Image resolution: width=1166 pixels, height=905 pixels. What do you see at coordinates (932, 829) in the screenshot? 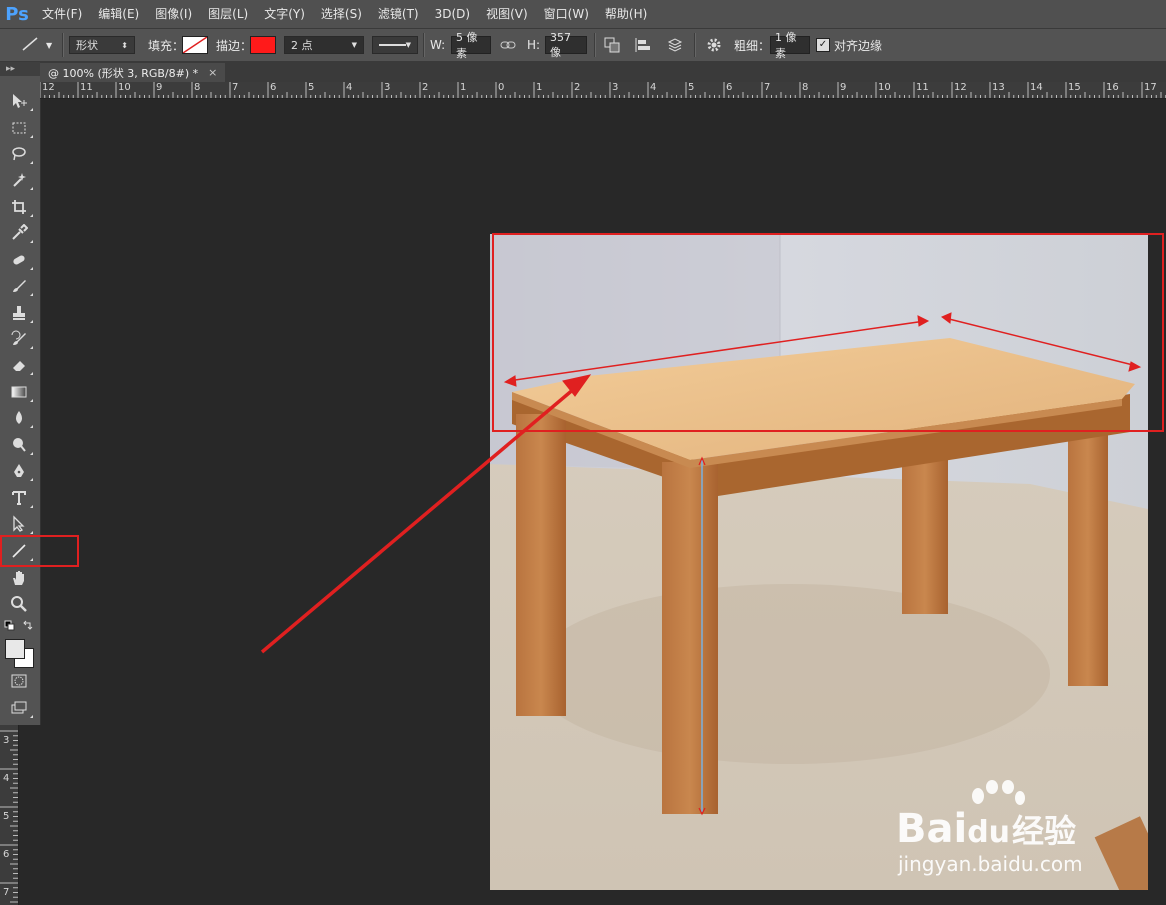
I see `baidu-brand: Bai` at bounding box center [932, 829].